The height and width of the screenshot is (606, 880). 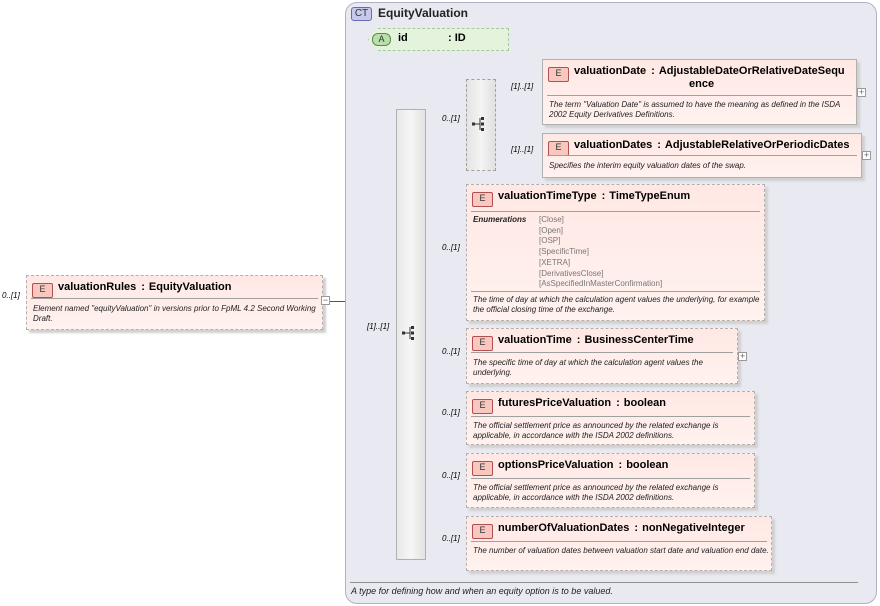 I want to click on enumeration-value: [XETRA], so click(x=555, y=262).